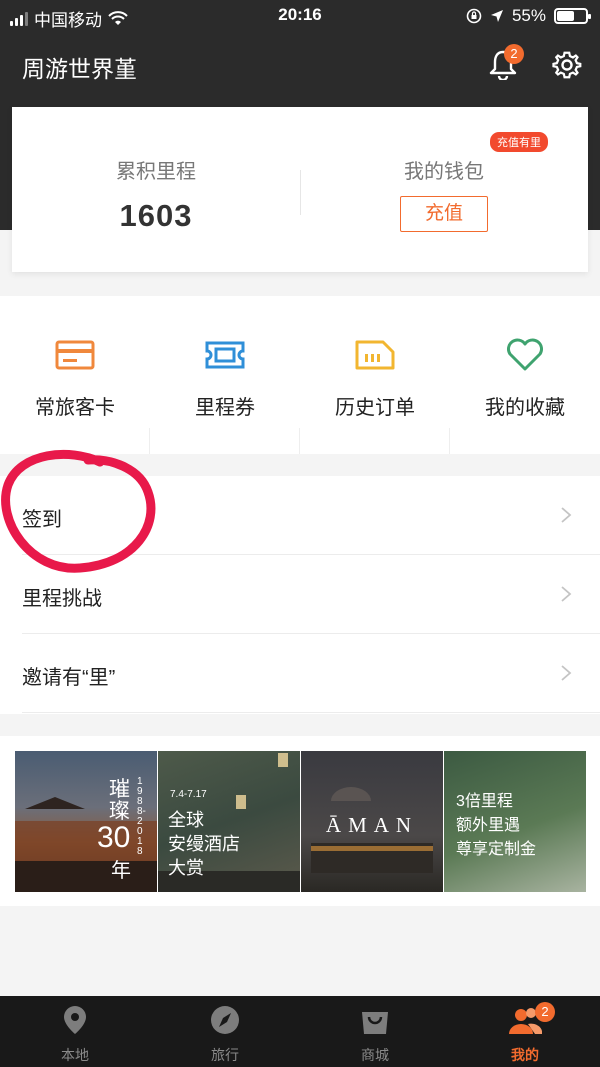  Describe the element at coordinates (545, 1012) in the screenshot. I see `profile-badge: 2` at that location.